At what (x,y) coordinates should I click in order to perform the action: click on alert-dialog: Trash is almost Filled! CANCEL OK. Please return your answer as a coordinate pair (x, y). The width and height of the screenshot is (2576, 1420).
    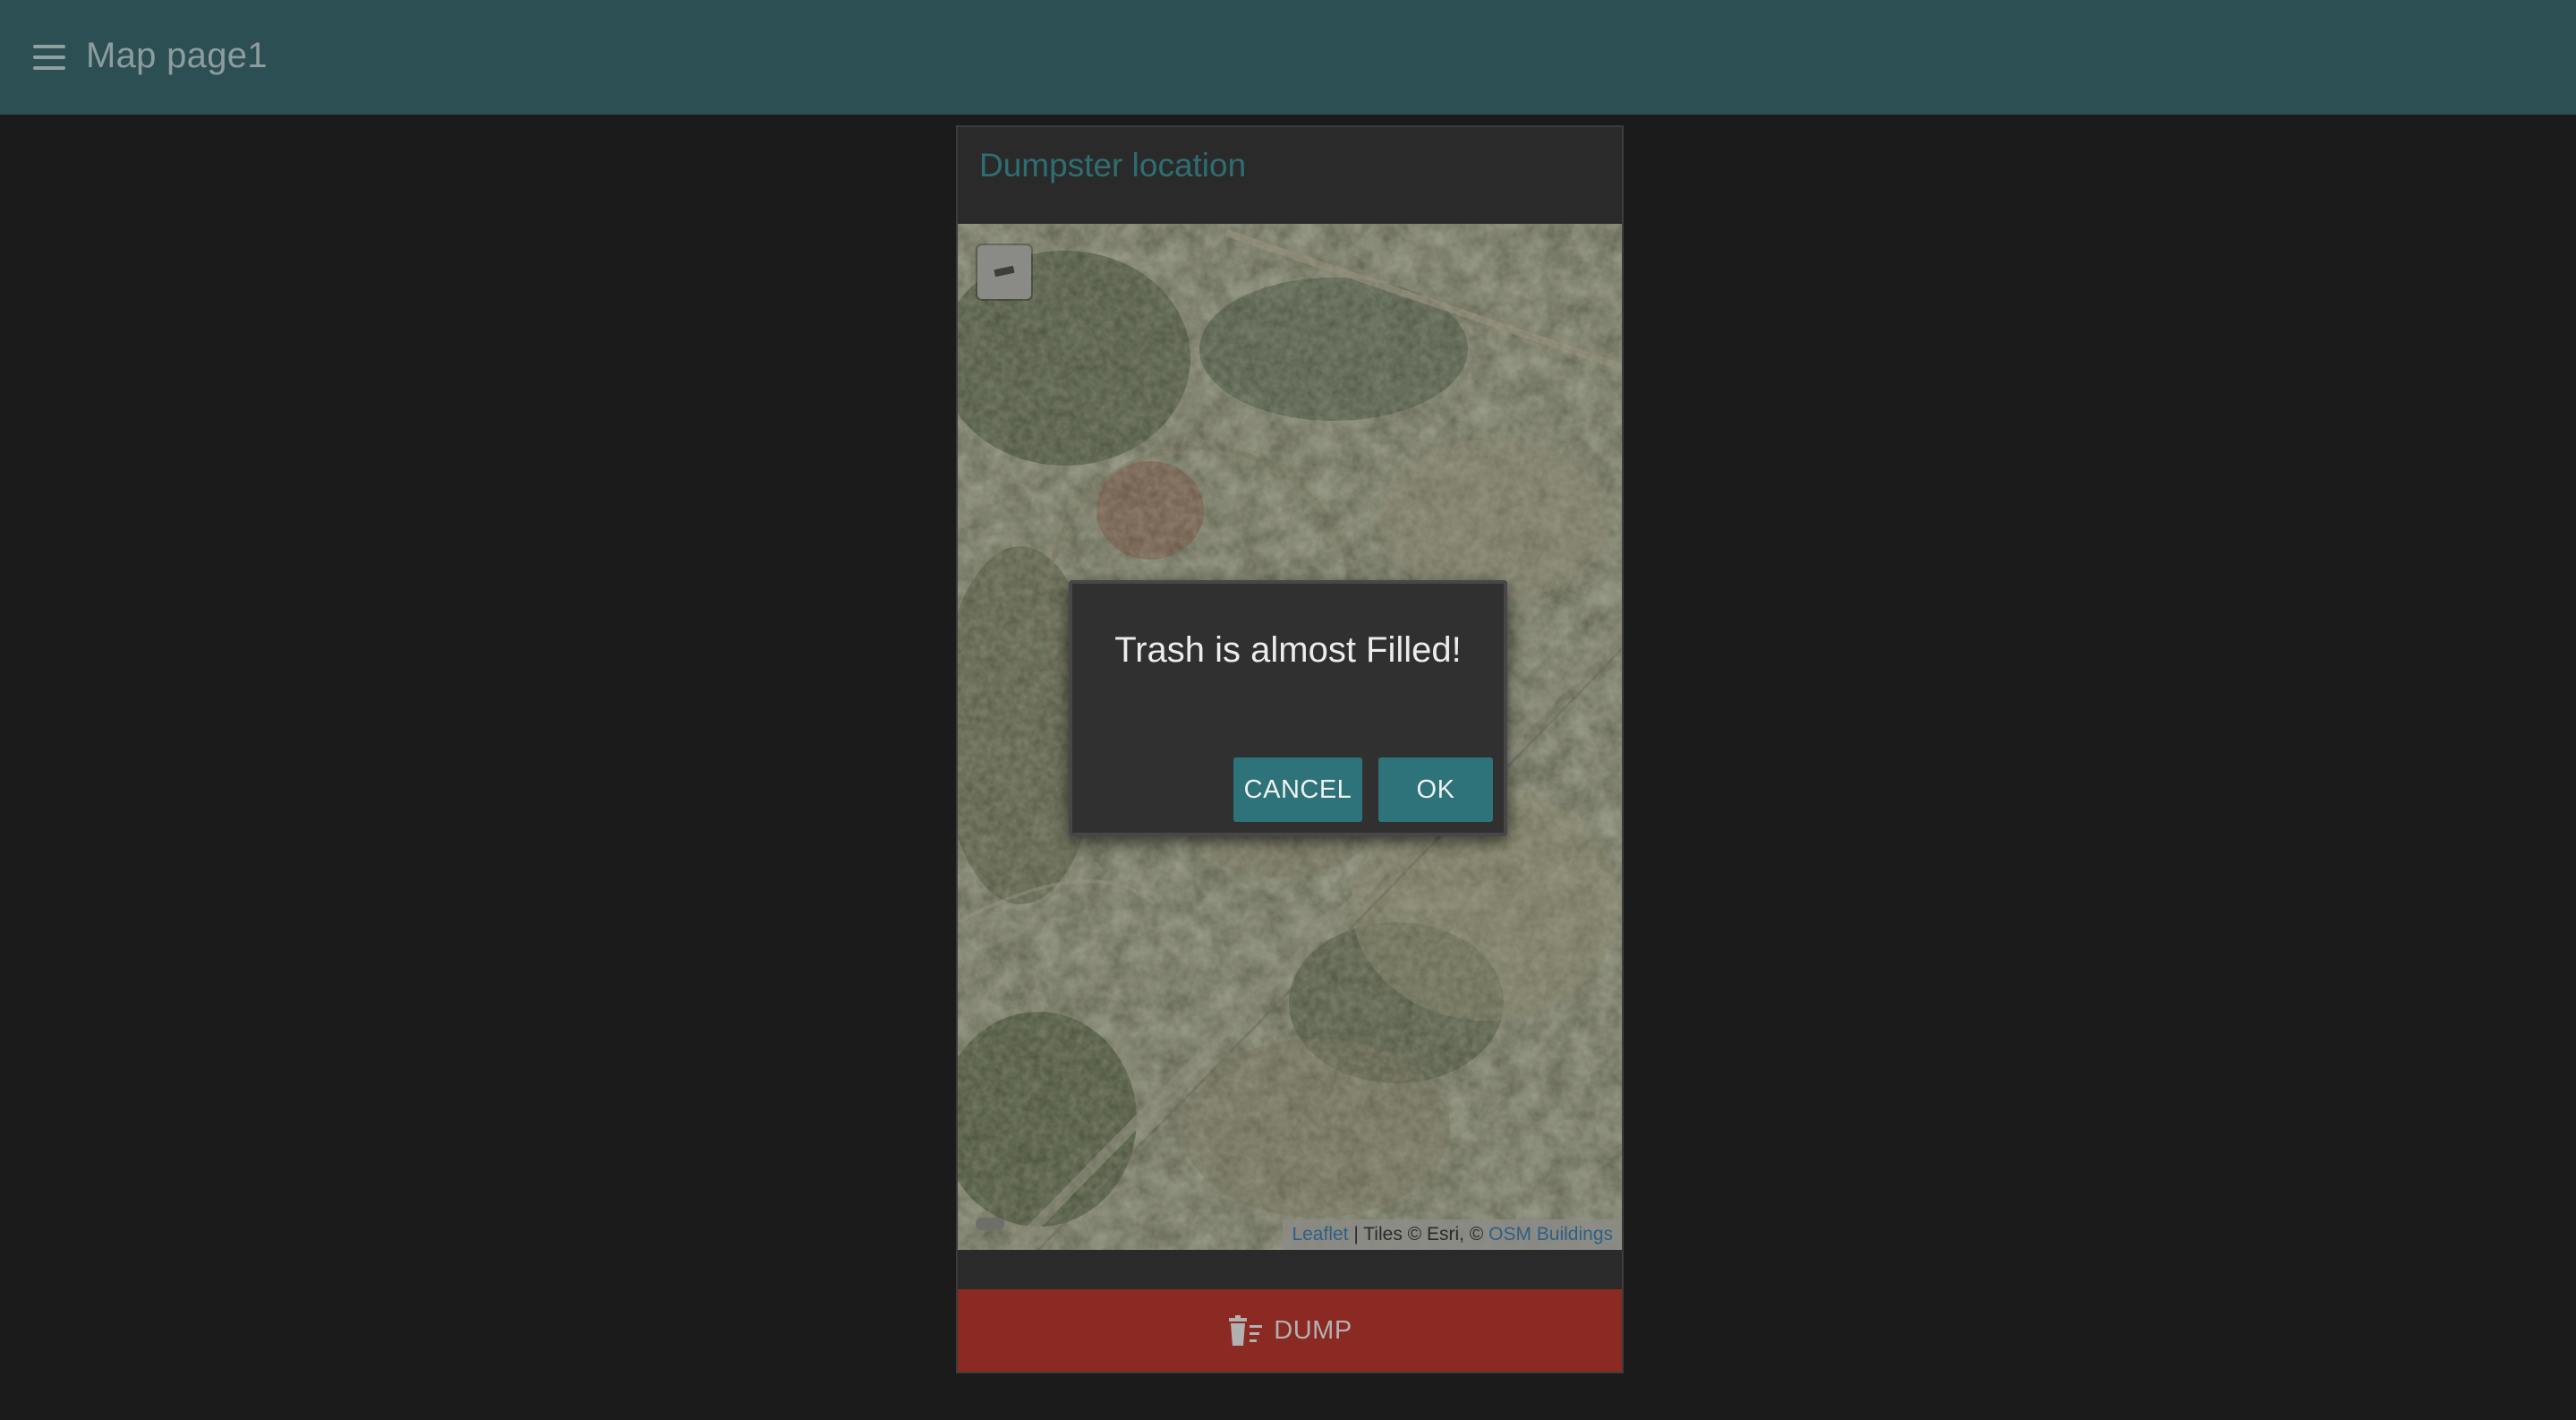
    Looking at the image, I should click on (1288, 708).